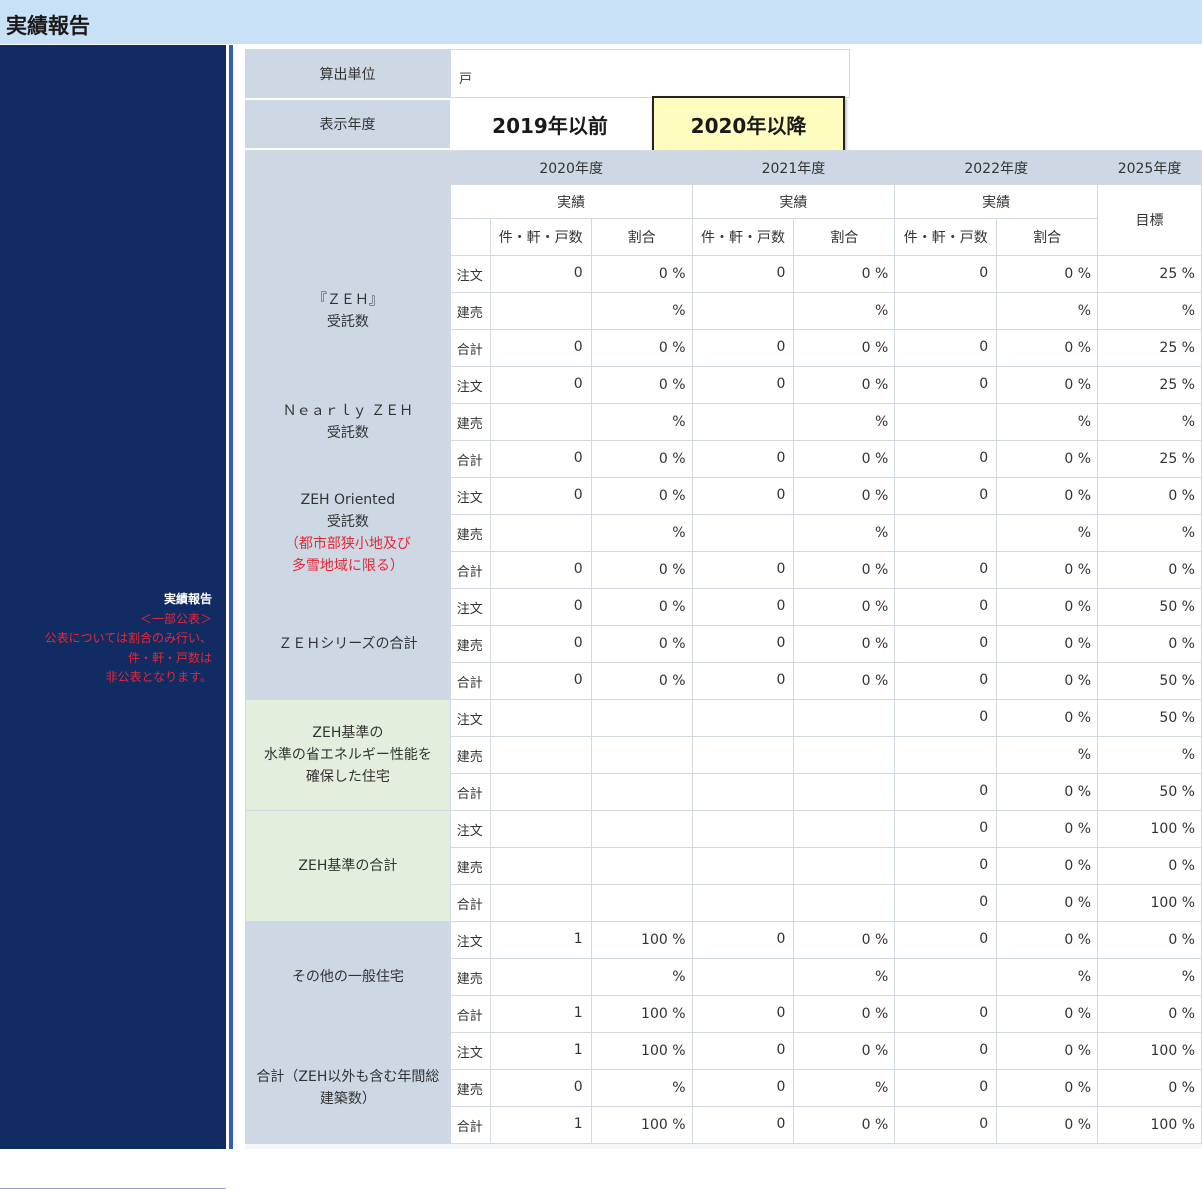  Describe the element at coordinates (470, 237) in the screenshot. I see `type-header-blank` at that location.